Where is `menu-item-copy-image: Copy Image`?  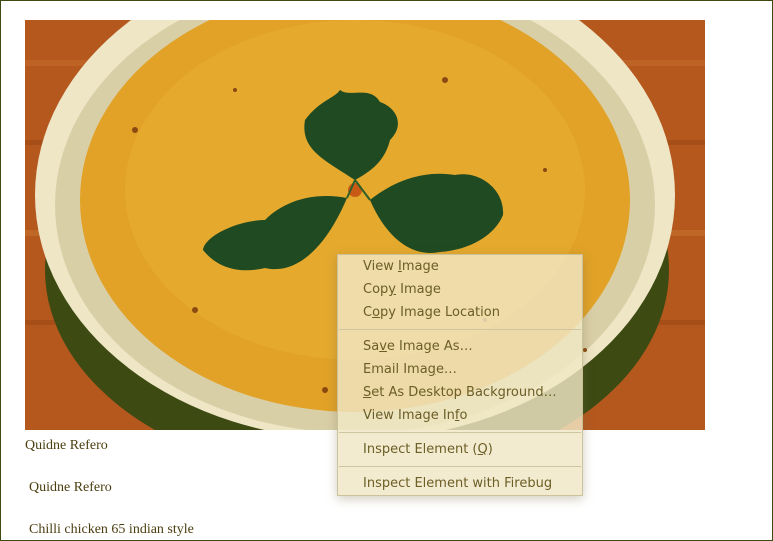
menu-item-copy-image: Copy Image is located at coordinates (402, 290).